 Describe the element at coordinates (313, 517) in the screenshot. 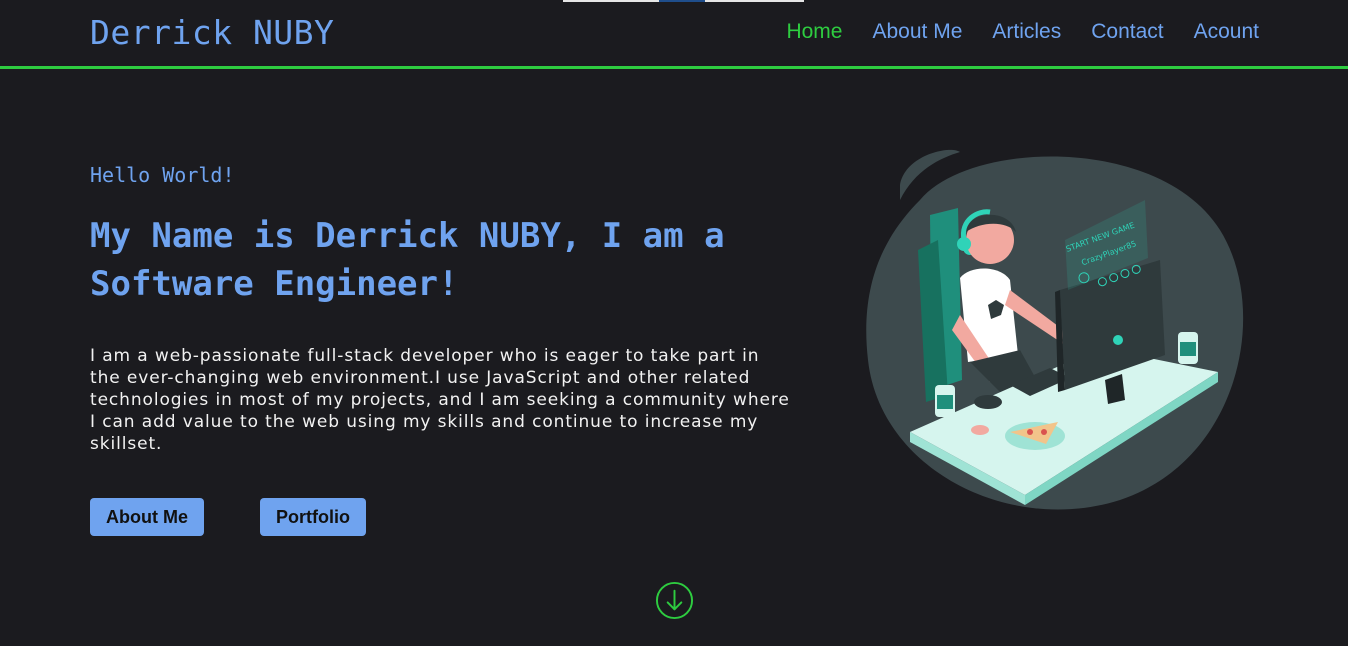

I see `portfolio-button: Portfolio` at that location.